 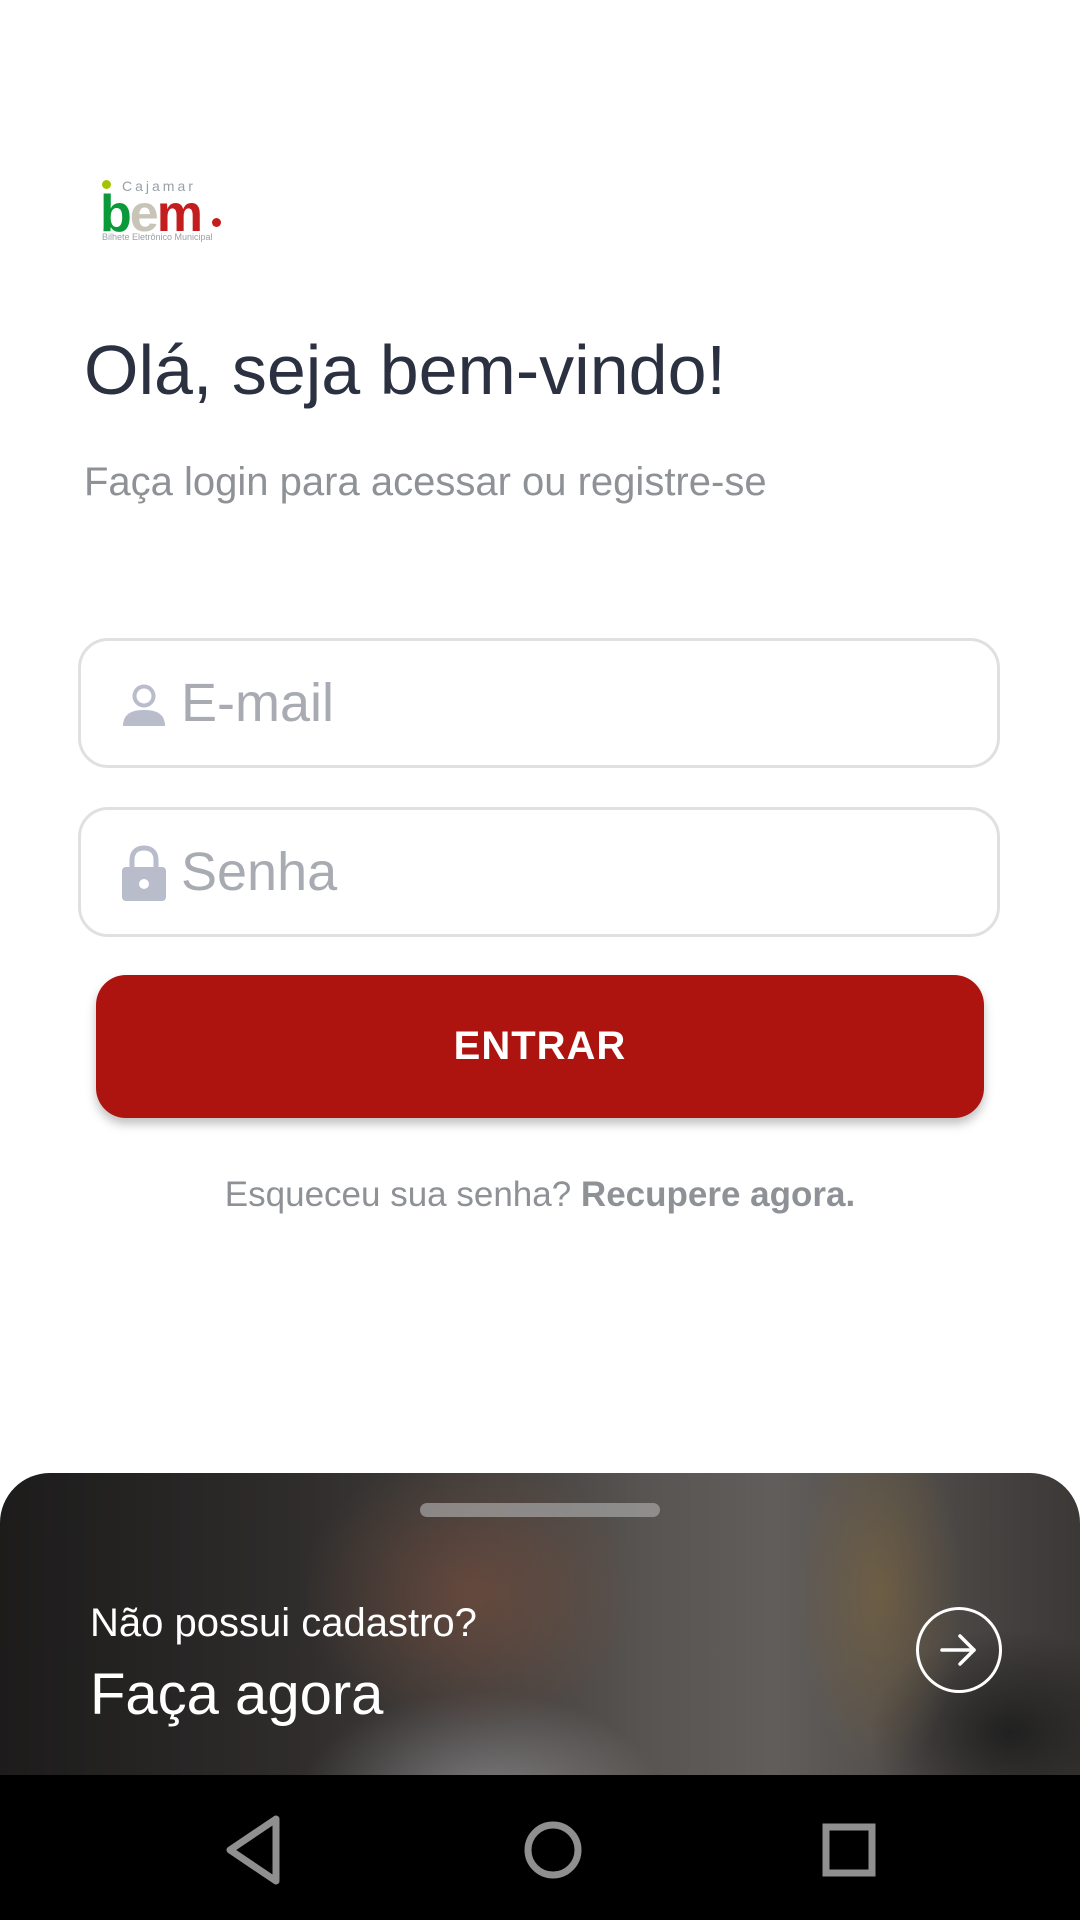 What do you see at coordinates (718, 1194) in the screenshot?
I see `recover-password-link: Recupere agora.` at bounding box center [718, 1194].